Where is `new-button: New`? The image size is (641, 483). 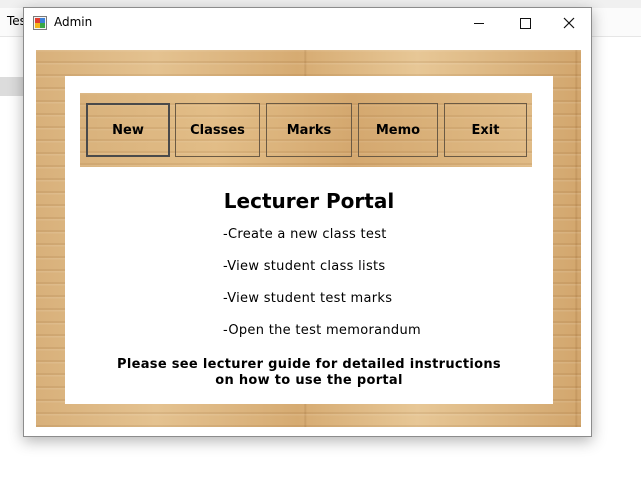
new-button: New is located at coordinates (128, 130).